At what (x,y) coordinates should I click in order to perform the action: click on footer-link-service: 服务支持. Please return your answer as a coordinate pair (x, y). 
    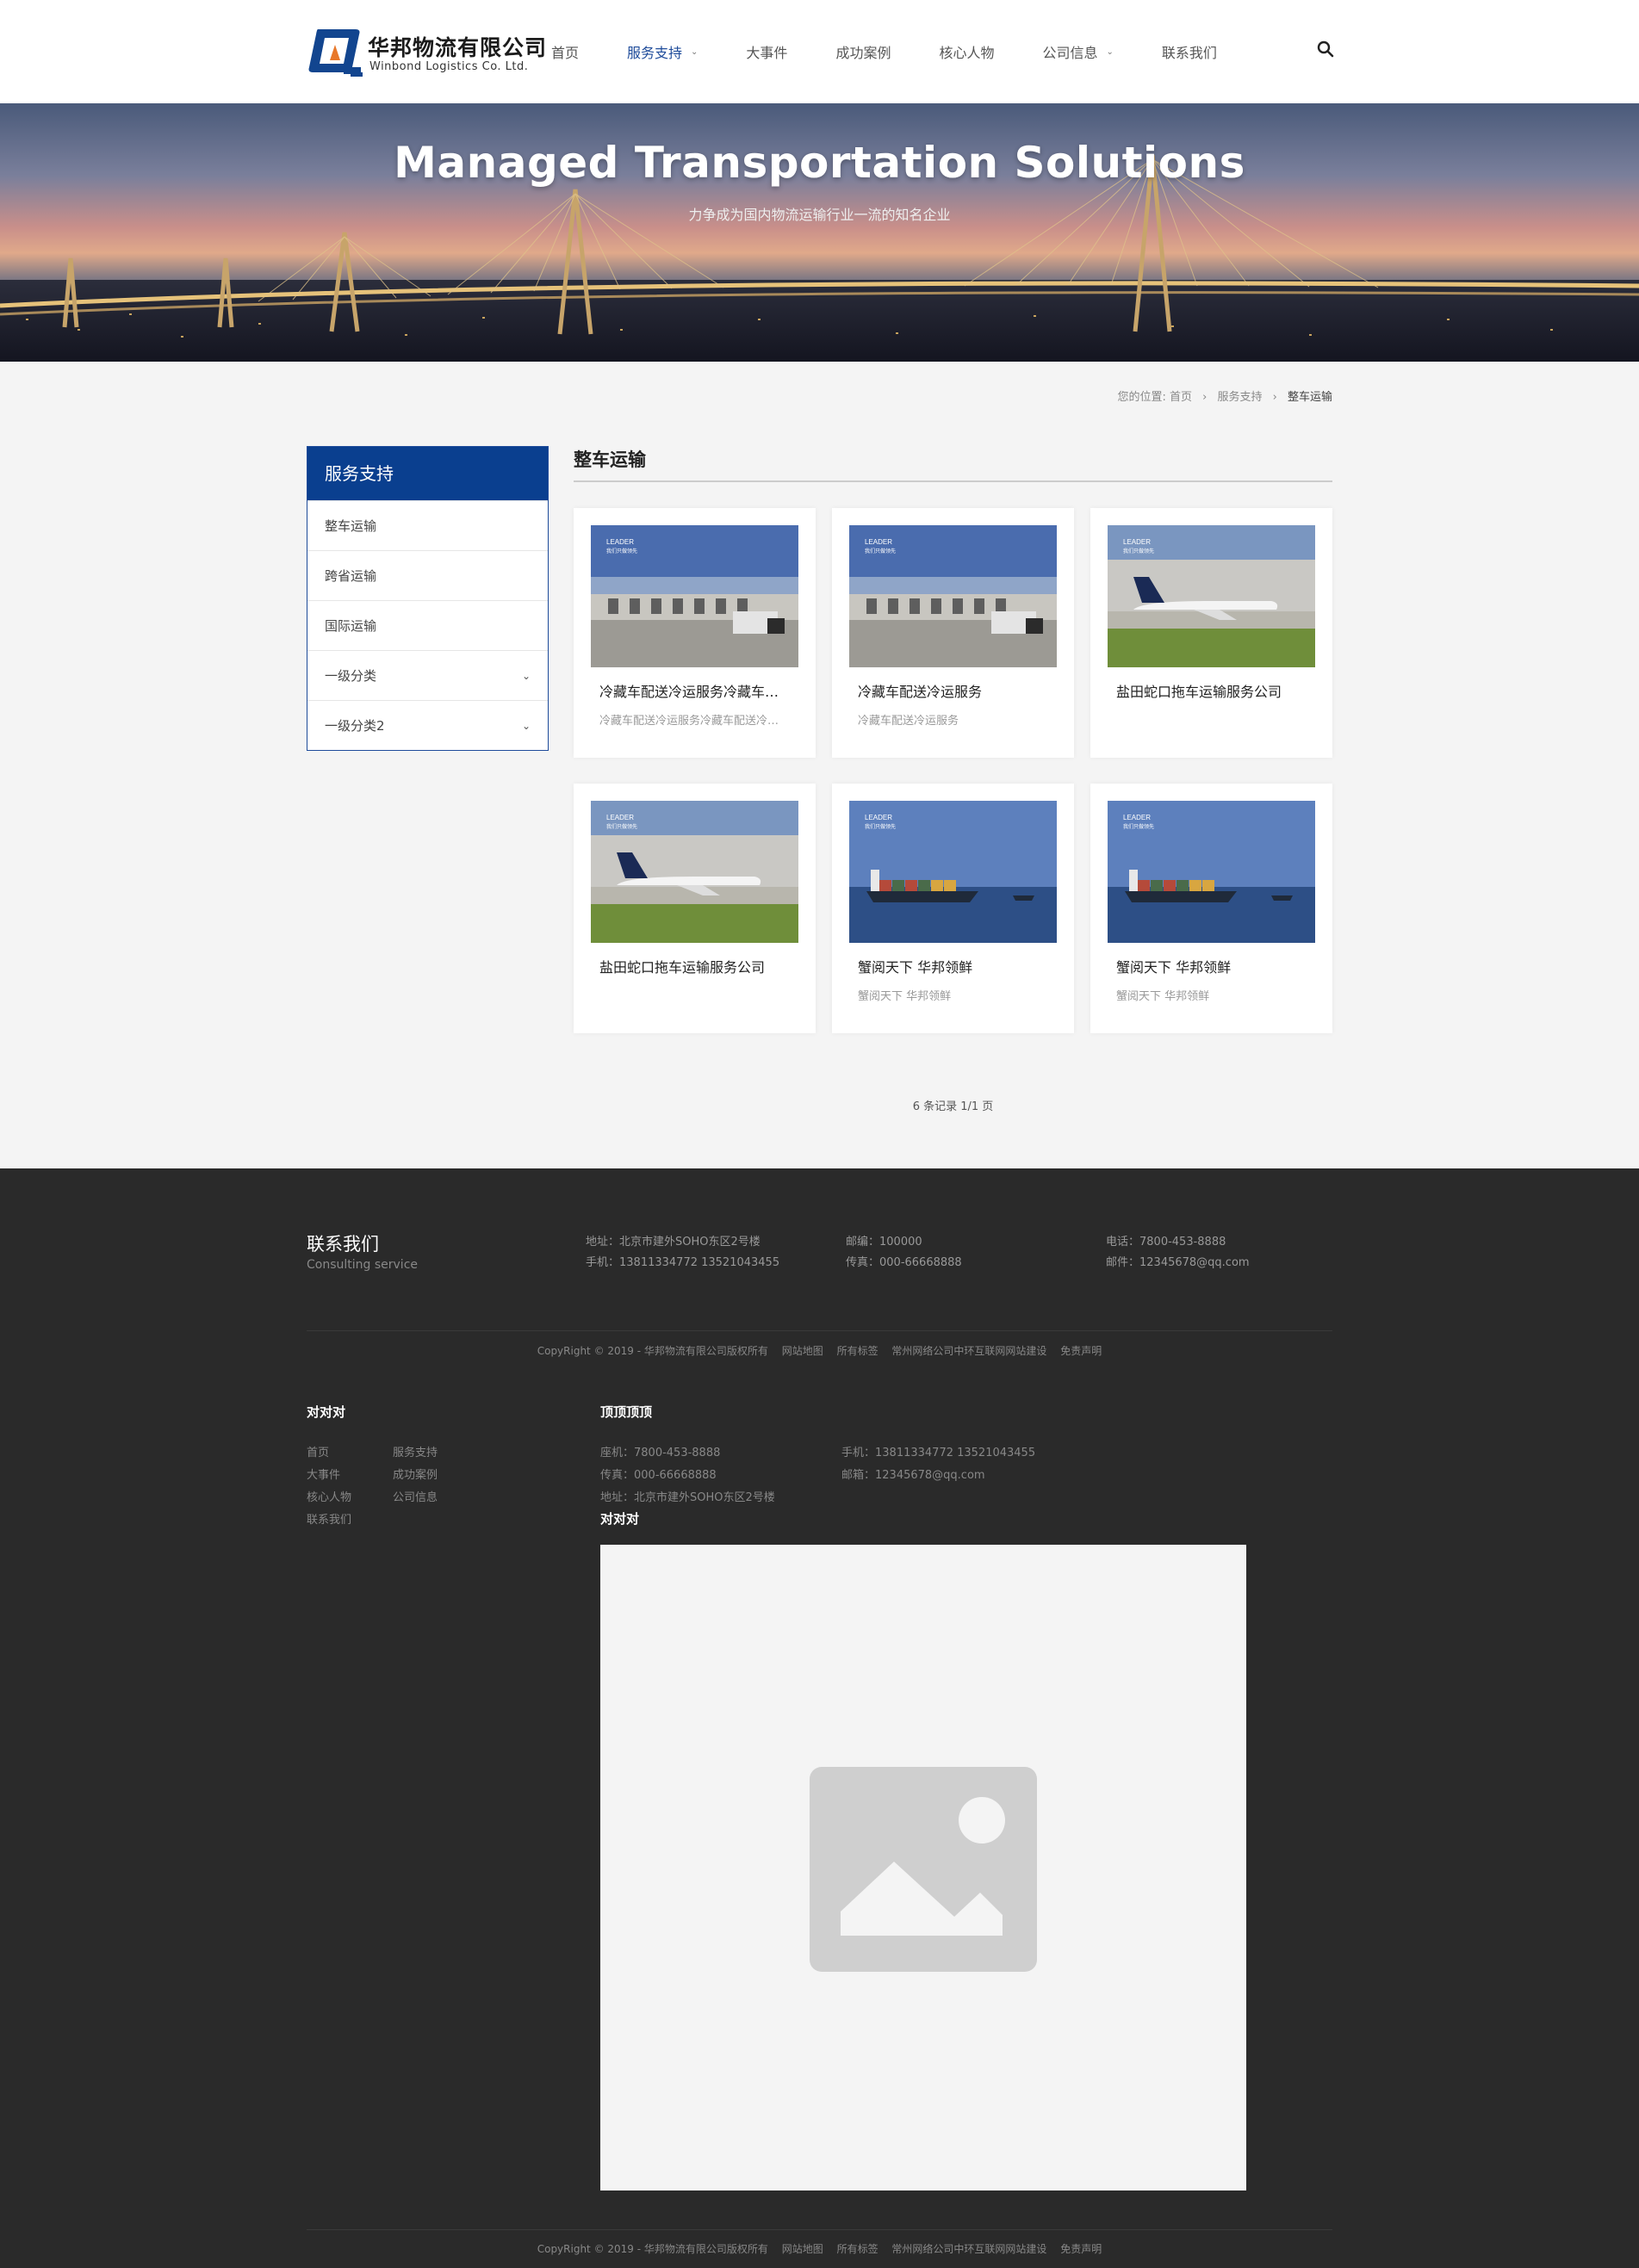
    Looking at the image, I should click on (415, 1451).